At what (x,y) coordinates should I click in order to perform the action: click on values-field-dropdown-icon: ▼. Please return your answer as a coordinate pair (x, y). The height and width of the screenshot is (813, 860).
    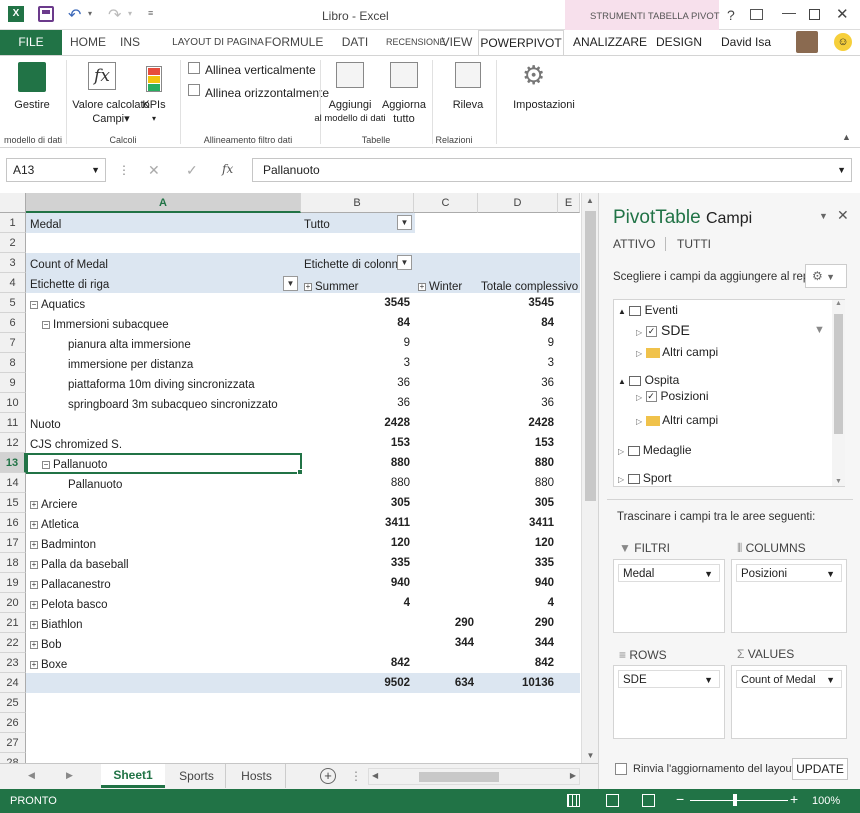
    Looking at the image, I should click on (830, 680).